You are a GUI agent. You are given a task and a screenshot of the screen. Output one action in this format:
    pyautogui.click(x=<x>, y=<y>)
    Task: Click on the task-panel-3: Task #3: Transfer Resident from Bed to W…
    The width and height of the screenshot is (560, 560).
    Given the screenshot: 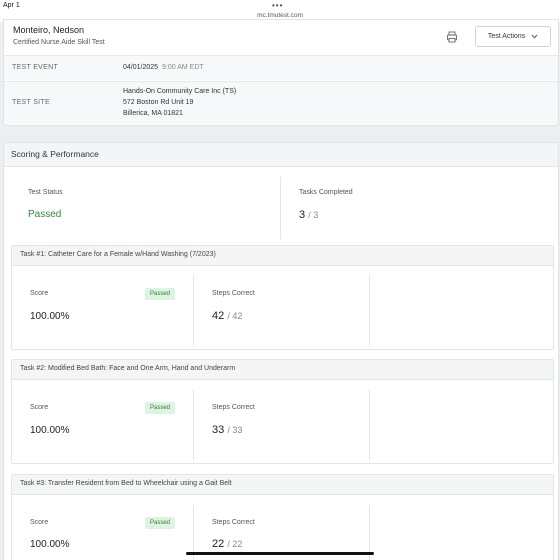 What is the action you would take?
    pyautogui.click(x=282, y=517)
    